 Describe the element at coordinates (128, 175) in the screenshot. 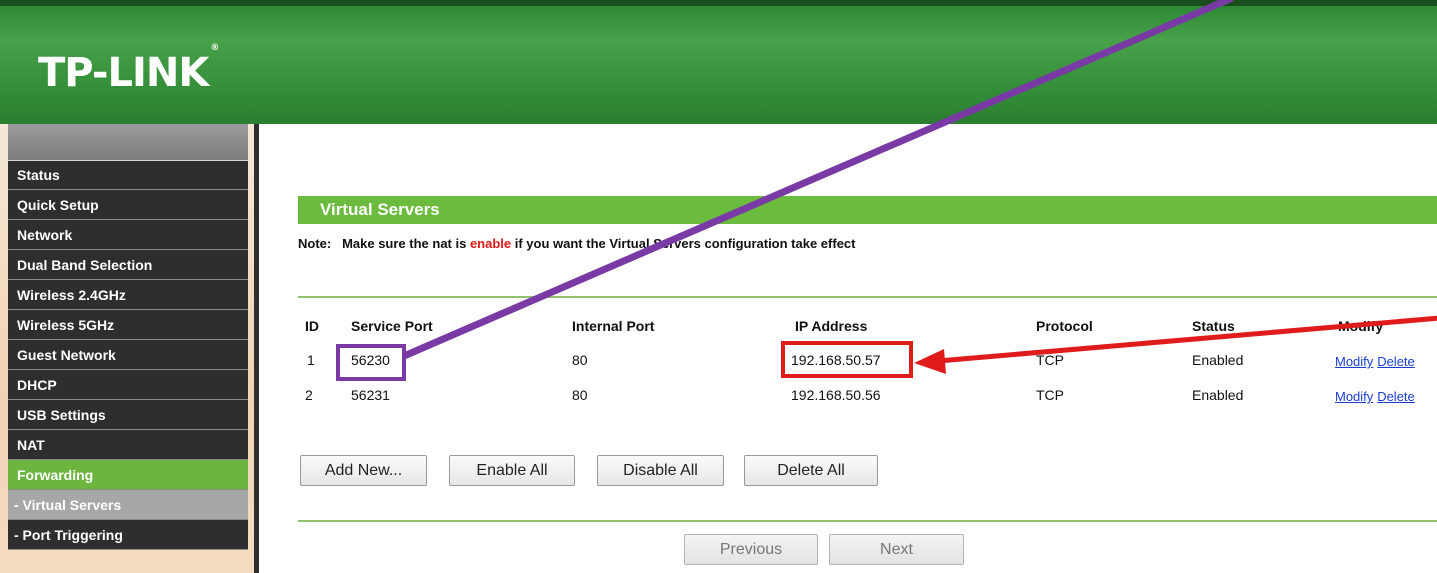

I see `sidebar-item-status: Status` at that location.